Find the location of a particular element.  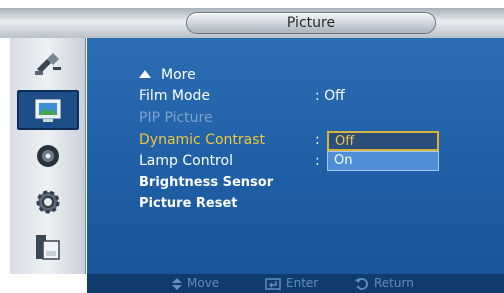

sidebar-item-multi-control is located at coordinates (48, 248).